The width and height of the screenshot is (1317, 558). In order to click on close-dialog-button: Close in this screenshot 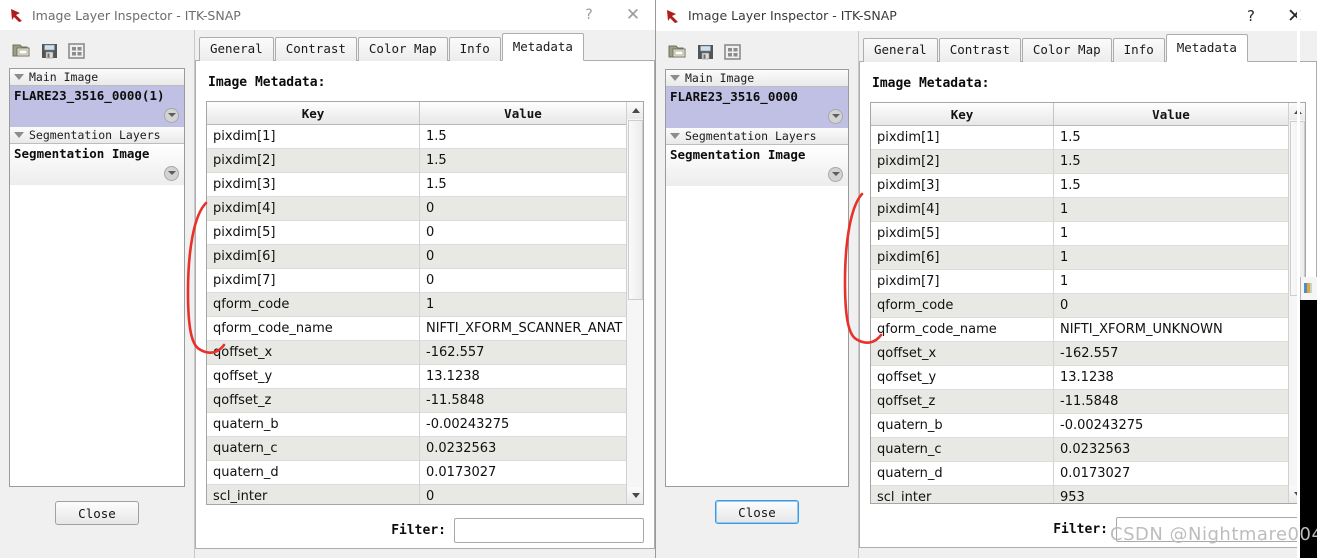, I will do `click(97, 513)`.